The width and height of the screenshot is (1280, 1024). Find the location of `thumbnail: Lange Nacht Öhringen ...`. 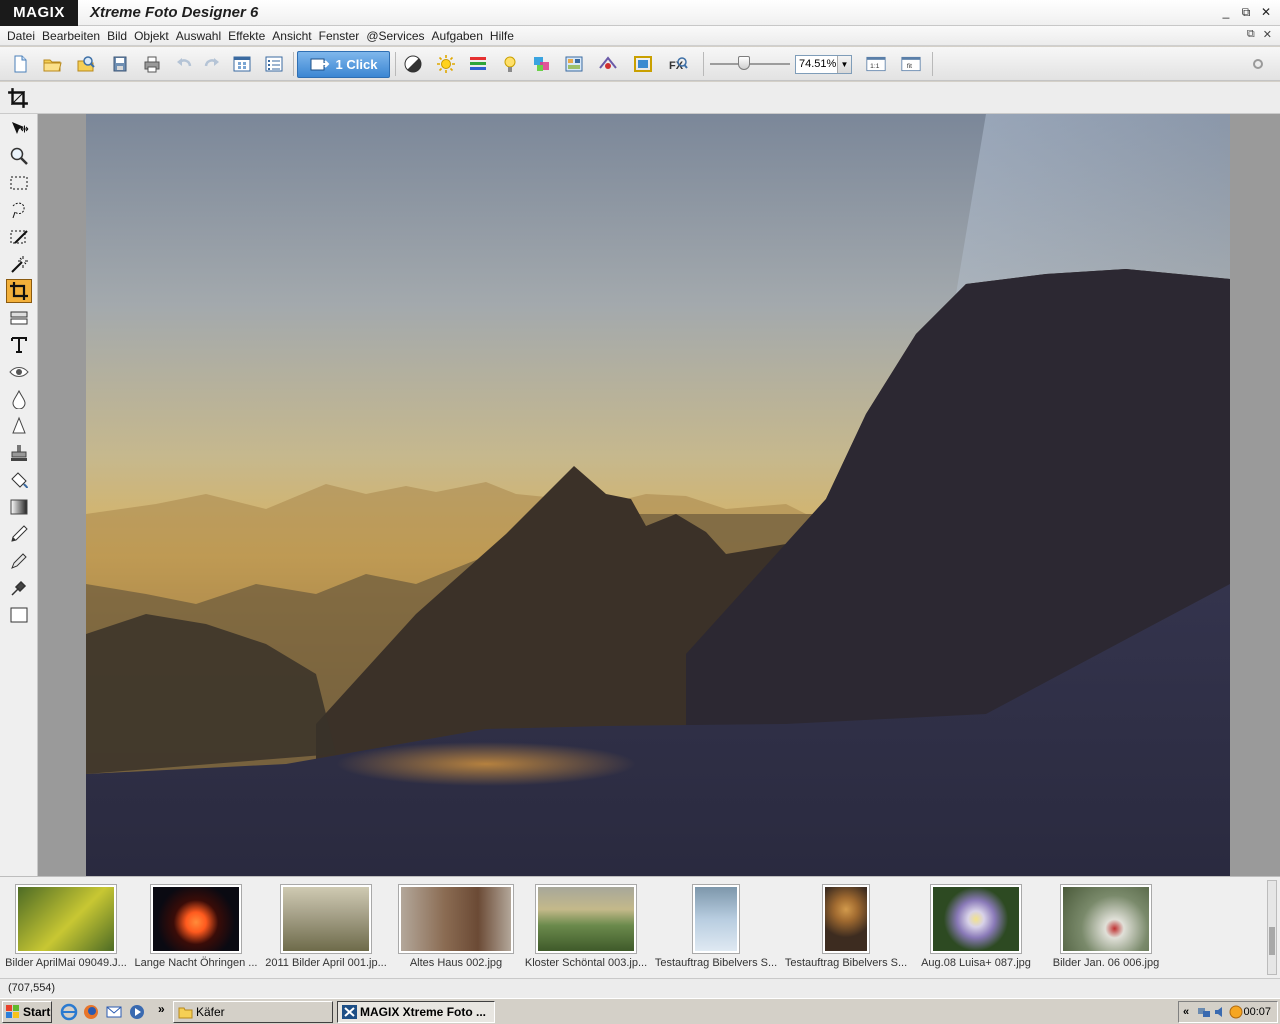

thumbnail: Lange Nacht Öhringen ... is located at coordinates (196, 927).